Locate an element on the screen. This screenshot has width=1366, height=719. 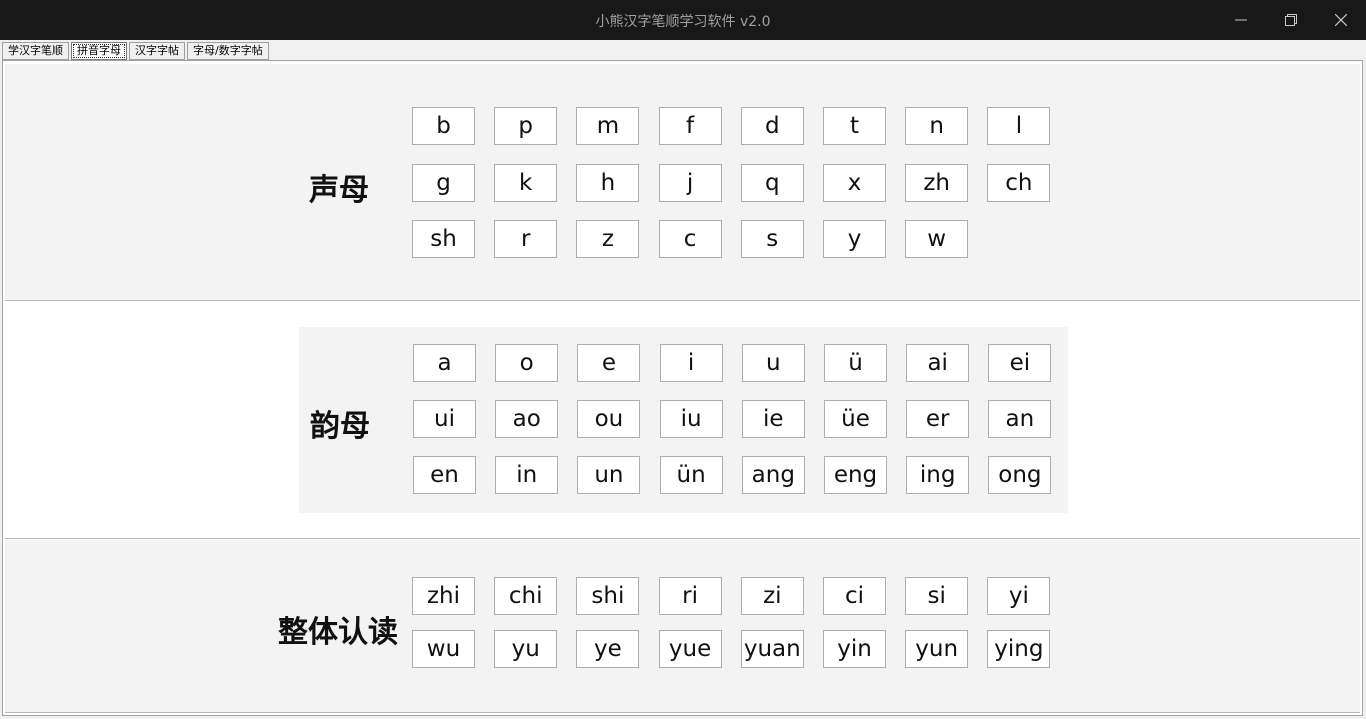
zhengti-key: yuan is located at coordinates (772, 649).